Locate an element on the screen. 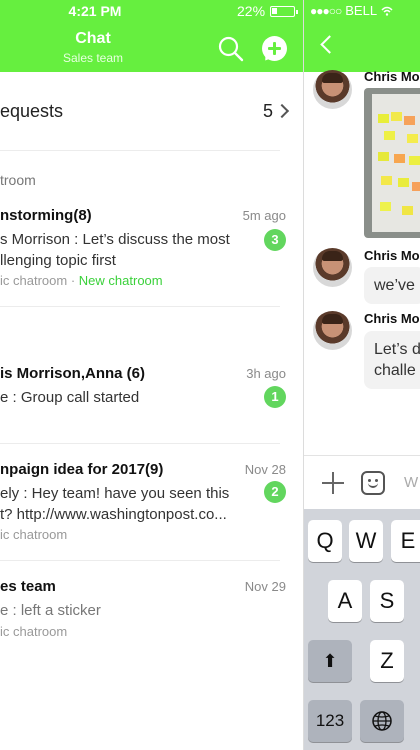  back-arrow-icon is located at coordinates (329, 44).